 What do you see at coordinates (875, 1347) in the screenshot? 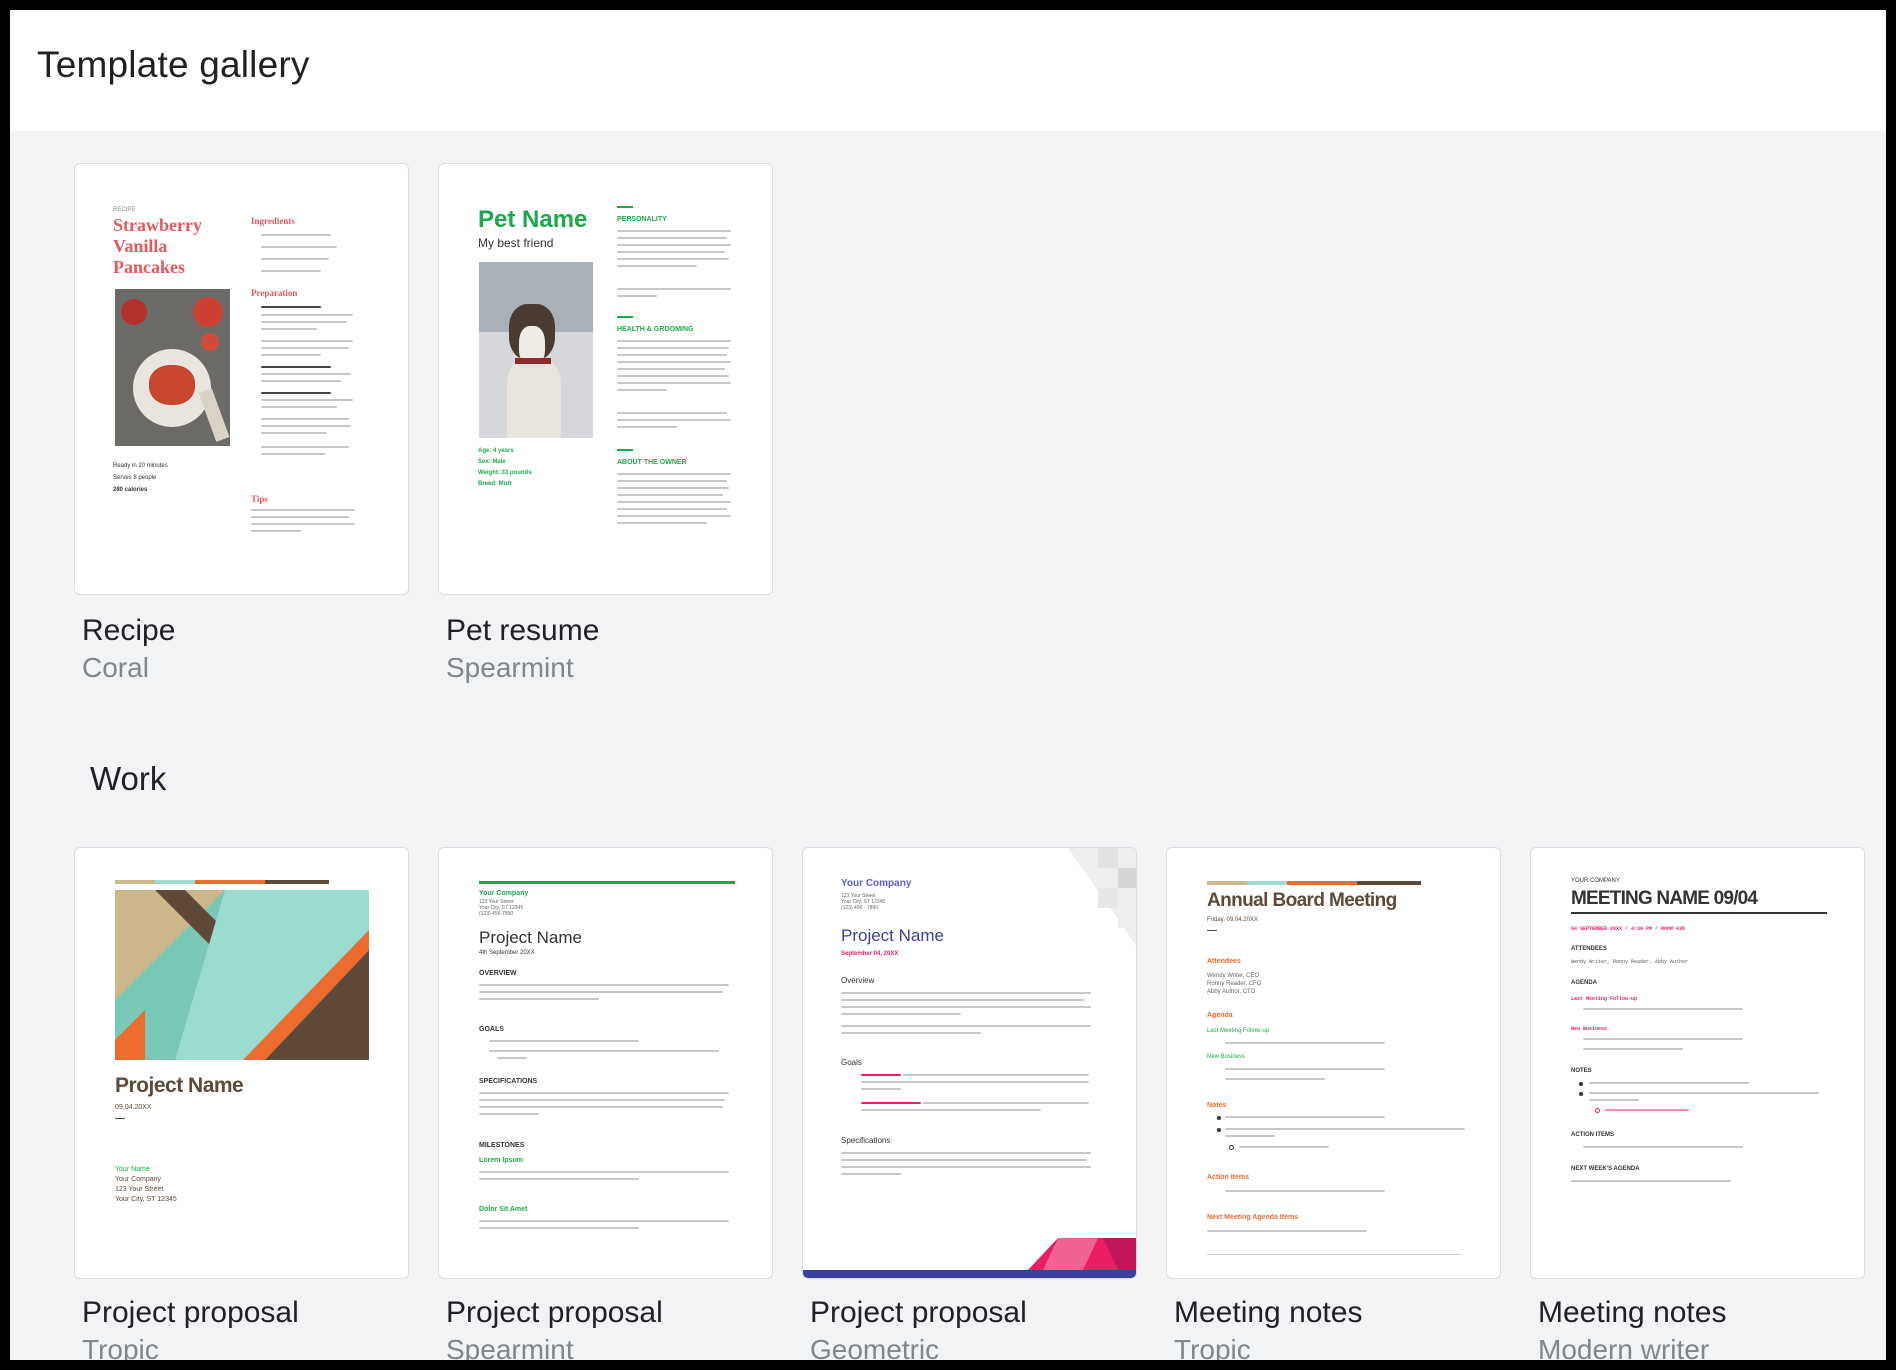
I see `template-subtitle: Geometric` at bounding box center [875, 1347].